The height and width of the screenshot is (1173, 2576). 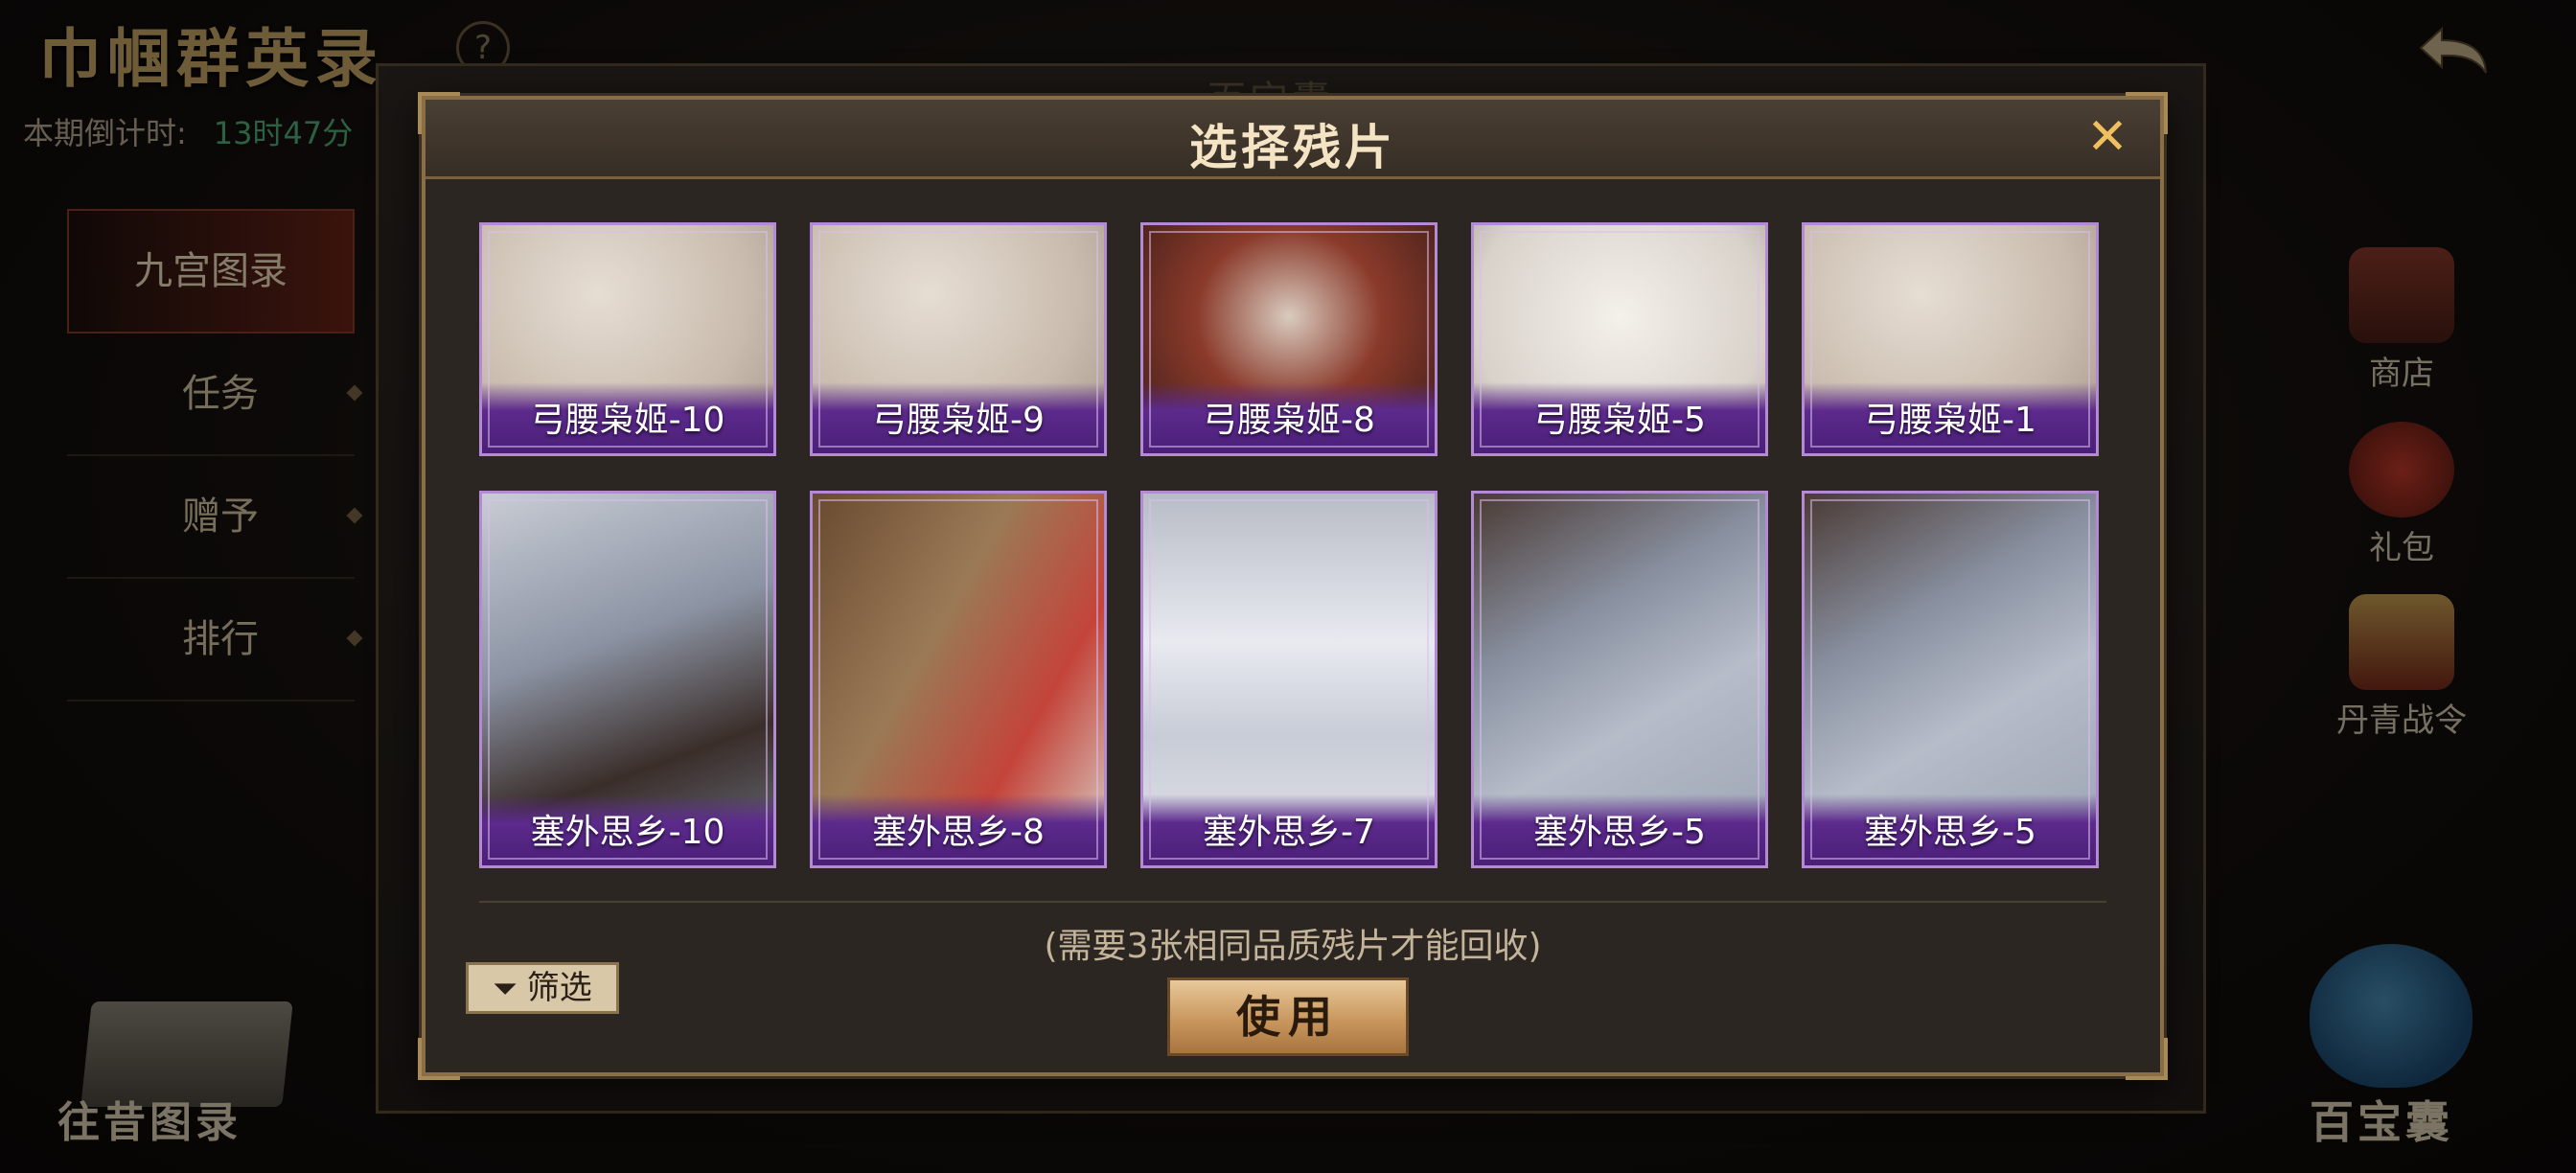 I want to click on fragment-label: 塞外思乡-10, so click(x=627, y=832).